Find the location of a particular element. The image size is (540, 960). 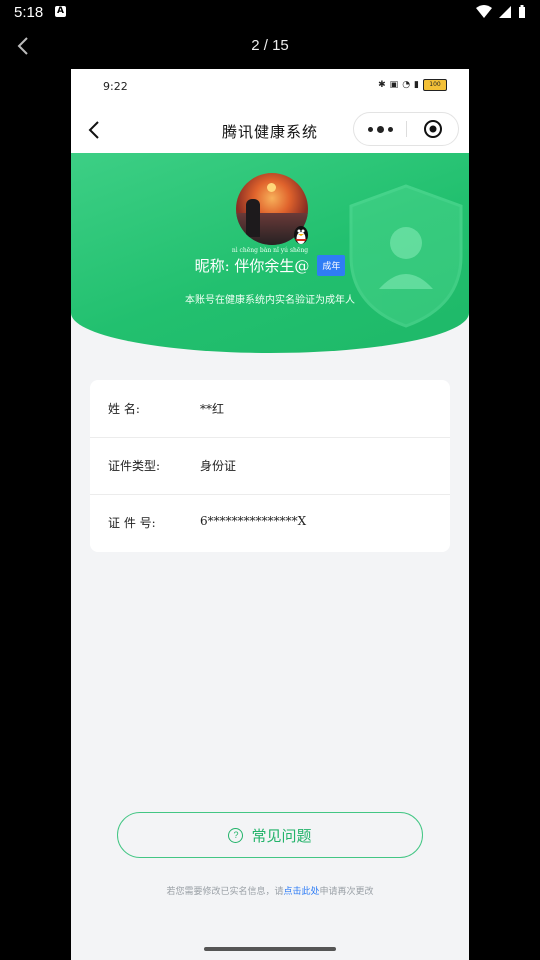

hd-icon: ▣ is located at coordinates (394, 85).